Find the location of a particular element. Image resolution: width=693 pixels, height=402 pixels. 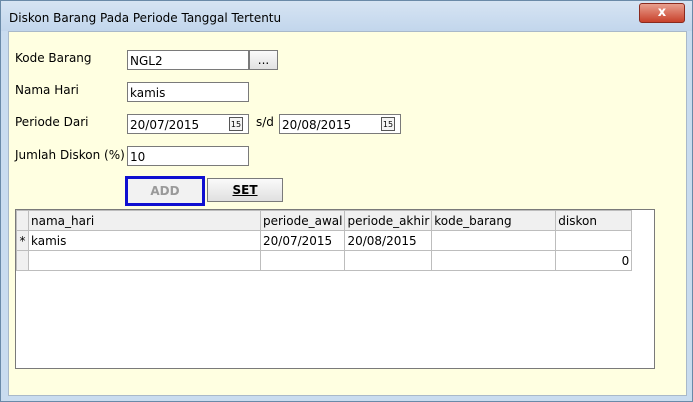

close-icon: x is located at coordinates (662, 12).